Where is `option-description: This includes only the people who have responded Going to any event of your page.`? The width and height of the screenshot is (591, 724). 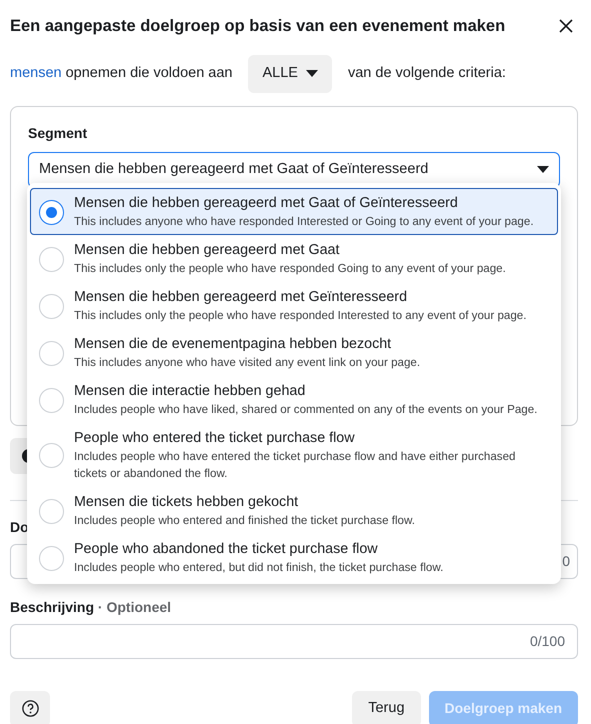
option-description: This includes only the people who have responded Going to any event of your page. is located at coordinates (290, 269).